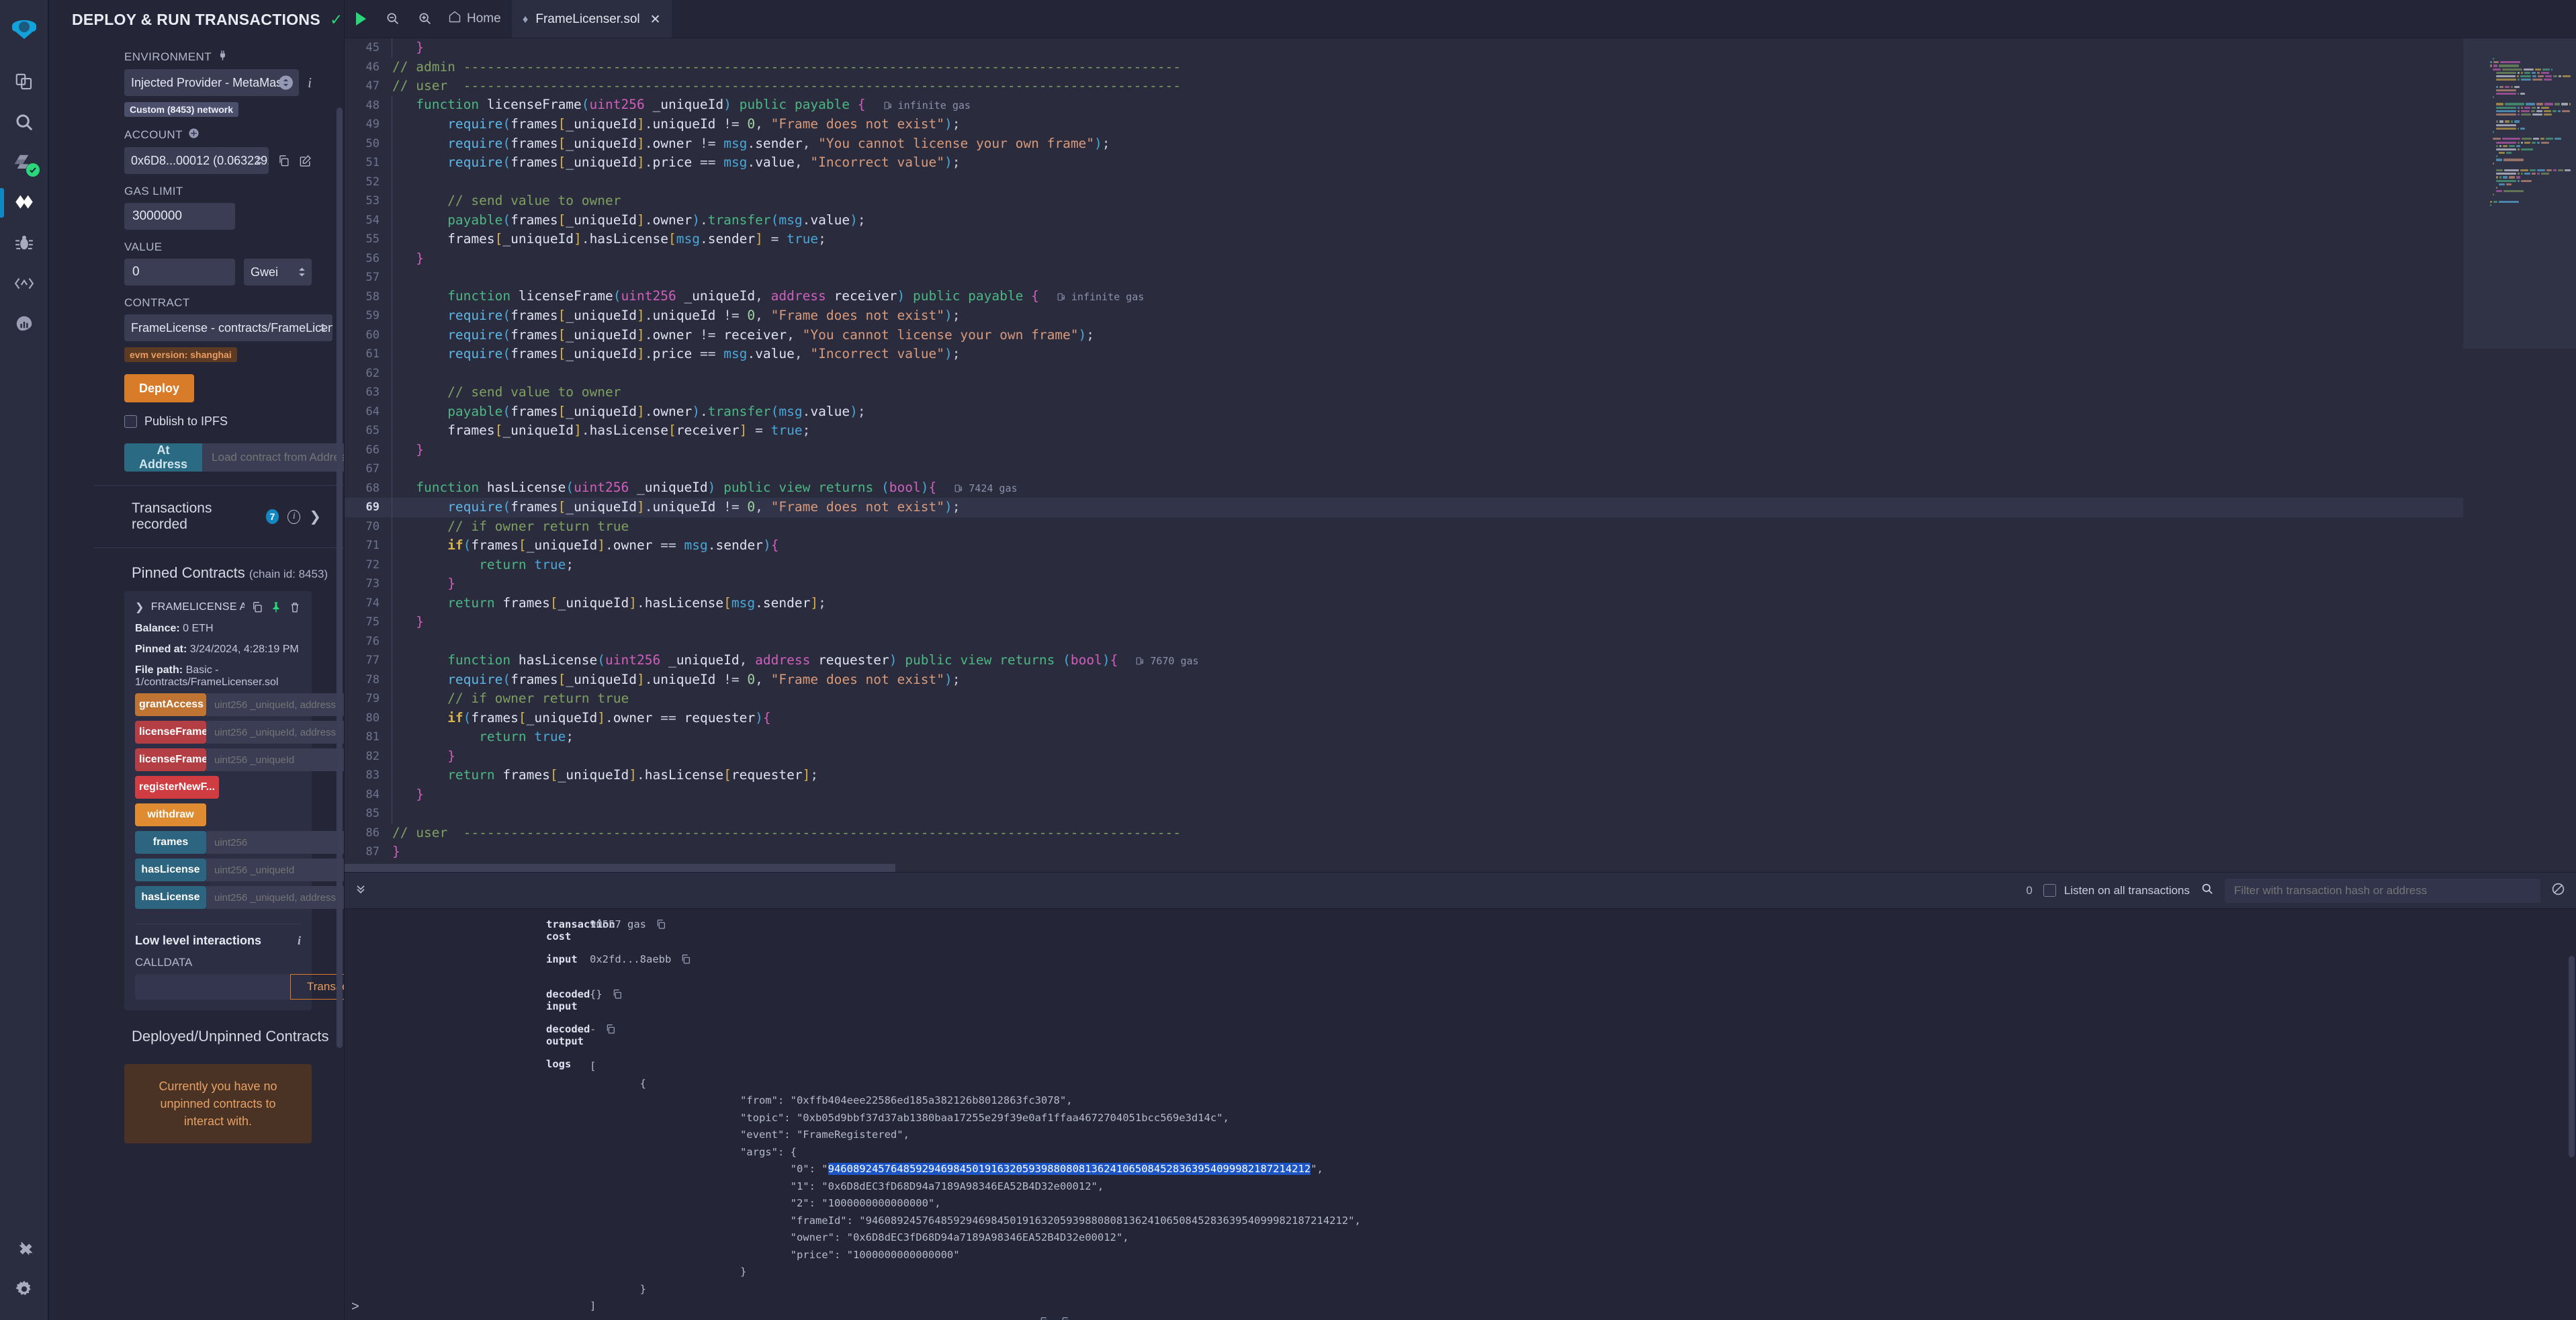 The image size is (2576, 1320). Describe the element at coordinates (212, 82) in the screenshot. I see `environment-select: Injected Provider - MetaMask` at that location.